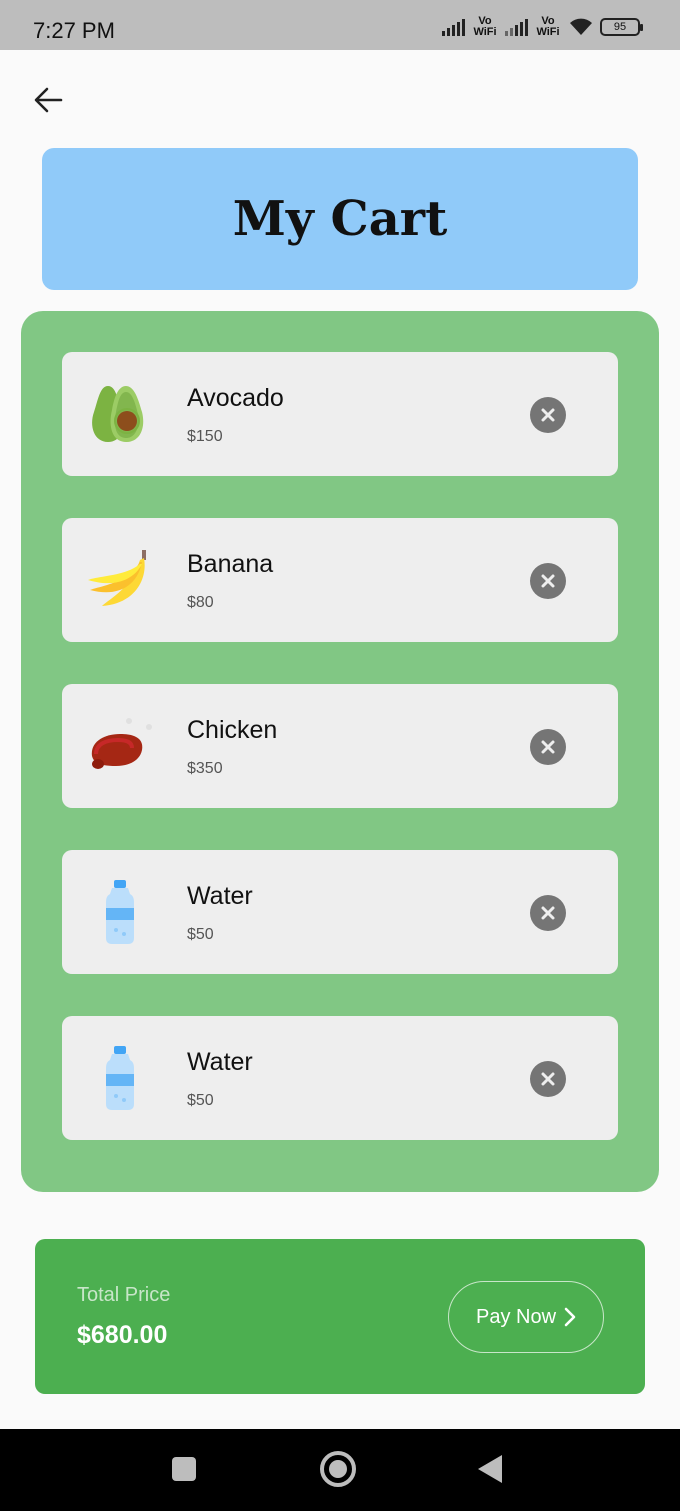  What do you see at coordinates (581, 26) in the screenshot?
I see `wifi-icon` at bounding box center [581, 26].